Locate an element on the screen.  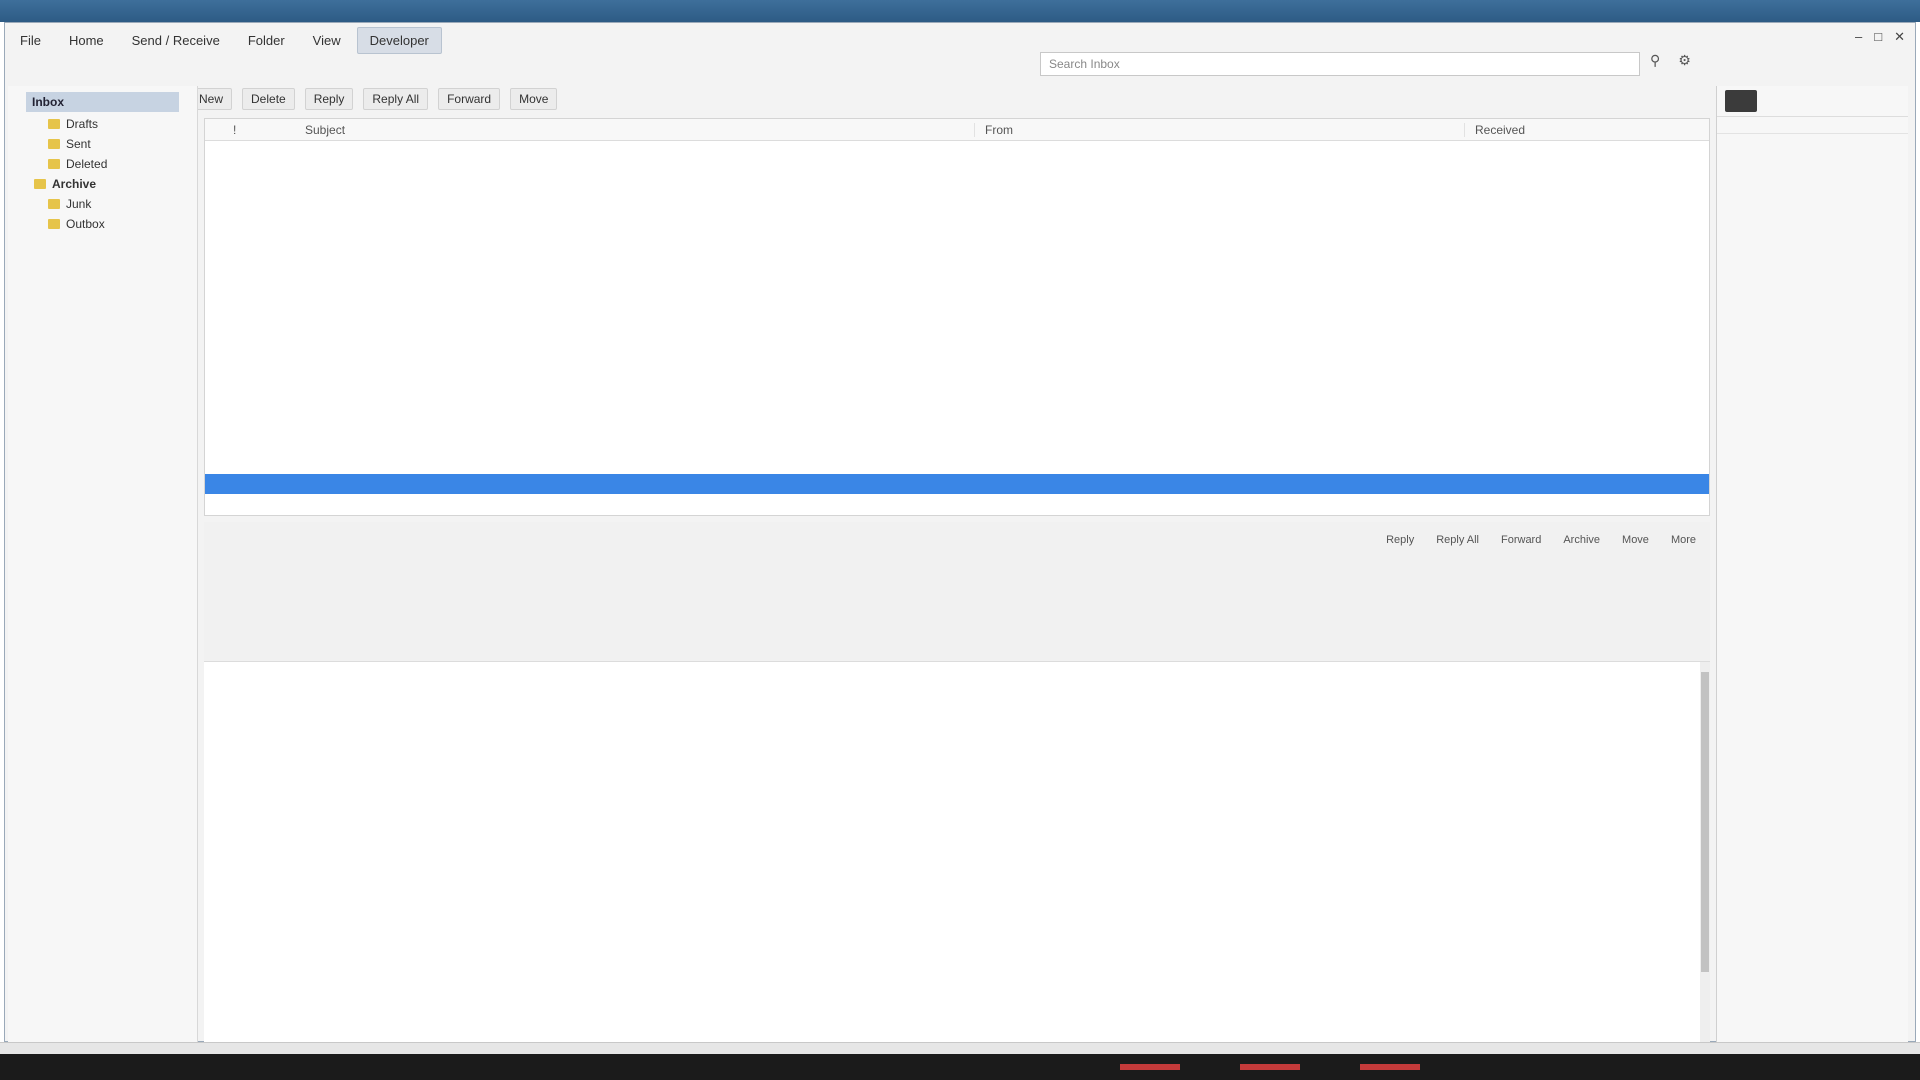
folder-item: Archive is located at coordinates (102, 184).